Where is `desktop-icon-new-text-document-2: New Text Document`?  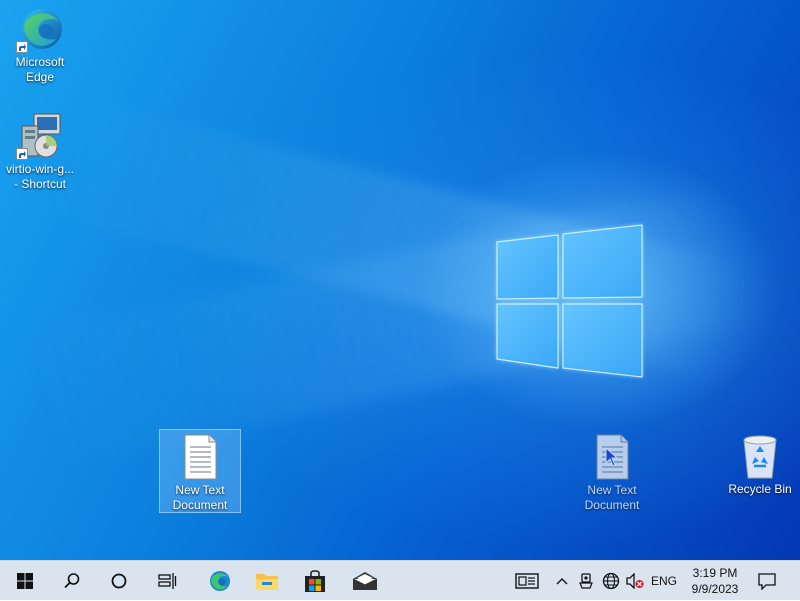
desktop-icon-new-text-document-2: New Text Document is located at coordinates (612, 473).